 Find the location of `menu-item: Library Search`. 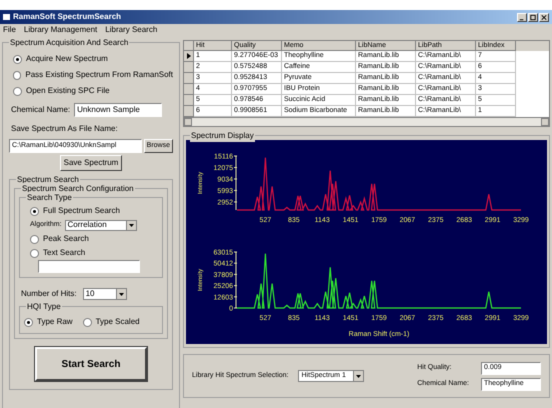

menu-item: Library Search is located at coordinates (131, 30).